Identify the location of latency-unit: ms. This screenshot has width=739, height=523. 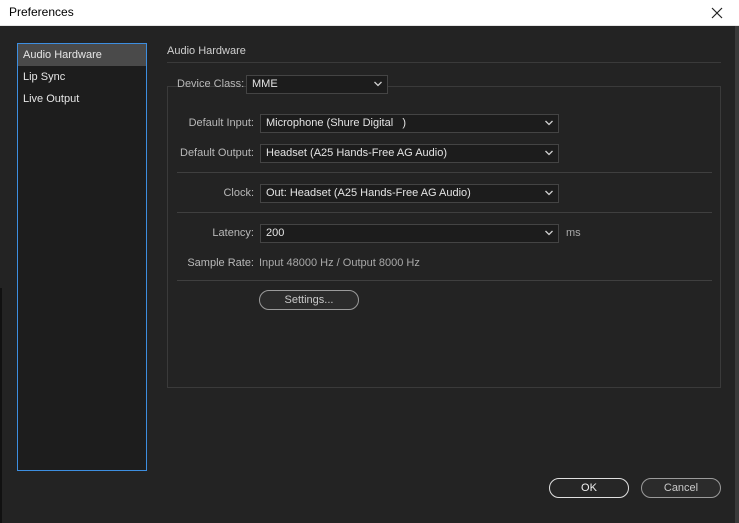
(573, 233).